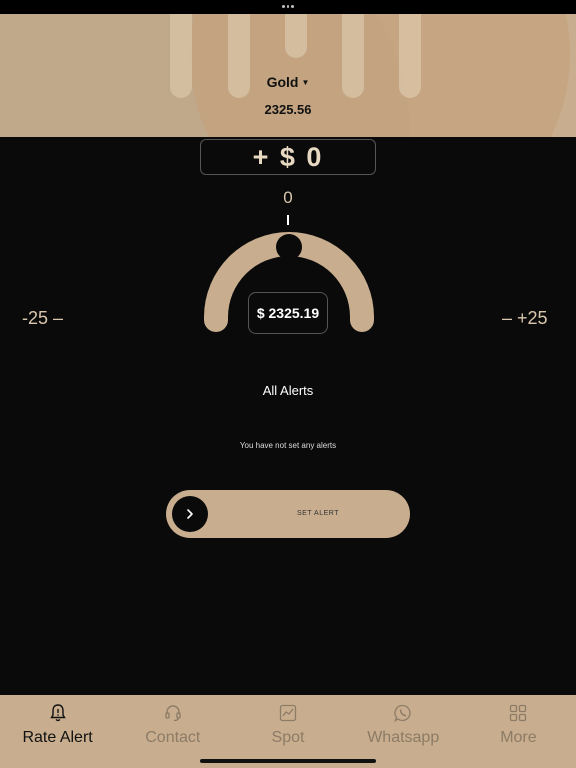  Describe the element at coordinates (57, 737) in the screenshot. I see `nav-label-rate-alert: Rate Alert` at that location.